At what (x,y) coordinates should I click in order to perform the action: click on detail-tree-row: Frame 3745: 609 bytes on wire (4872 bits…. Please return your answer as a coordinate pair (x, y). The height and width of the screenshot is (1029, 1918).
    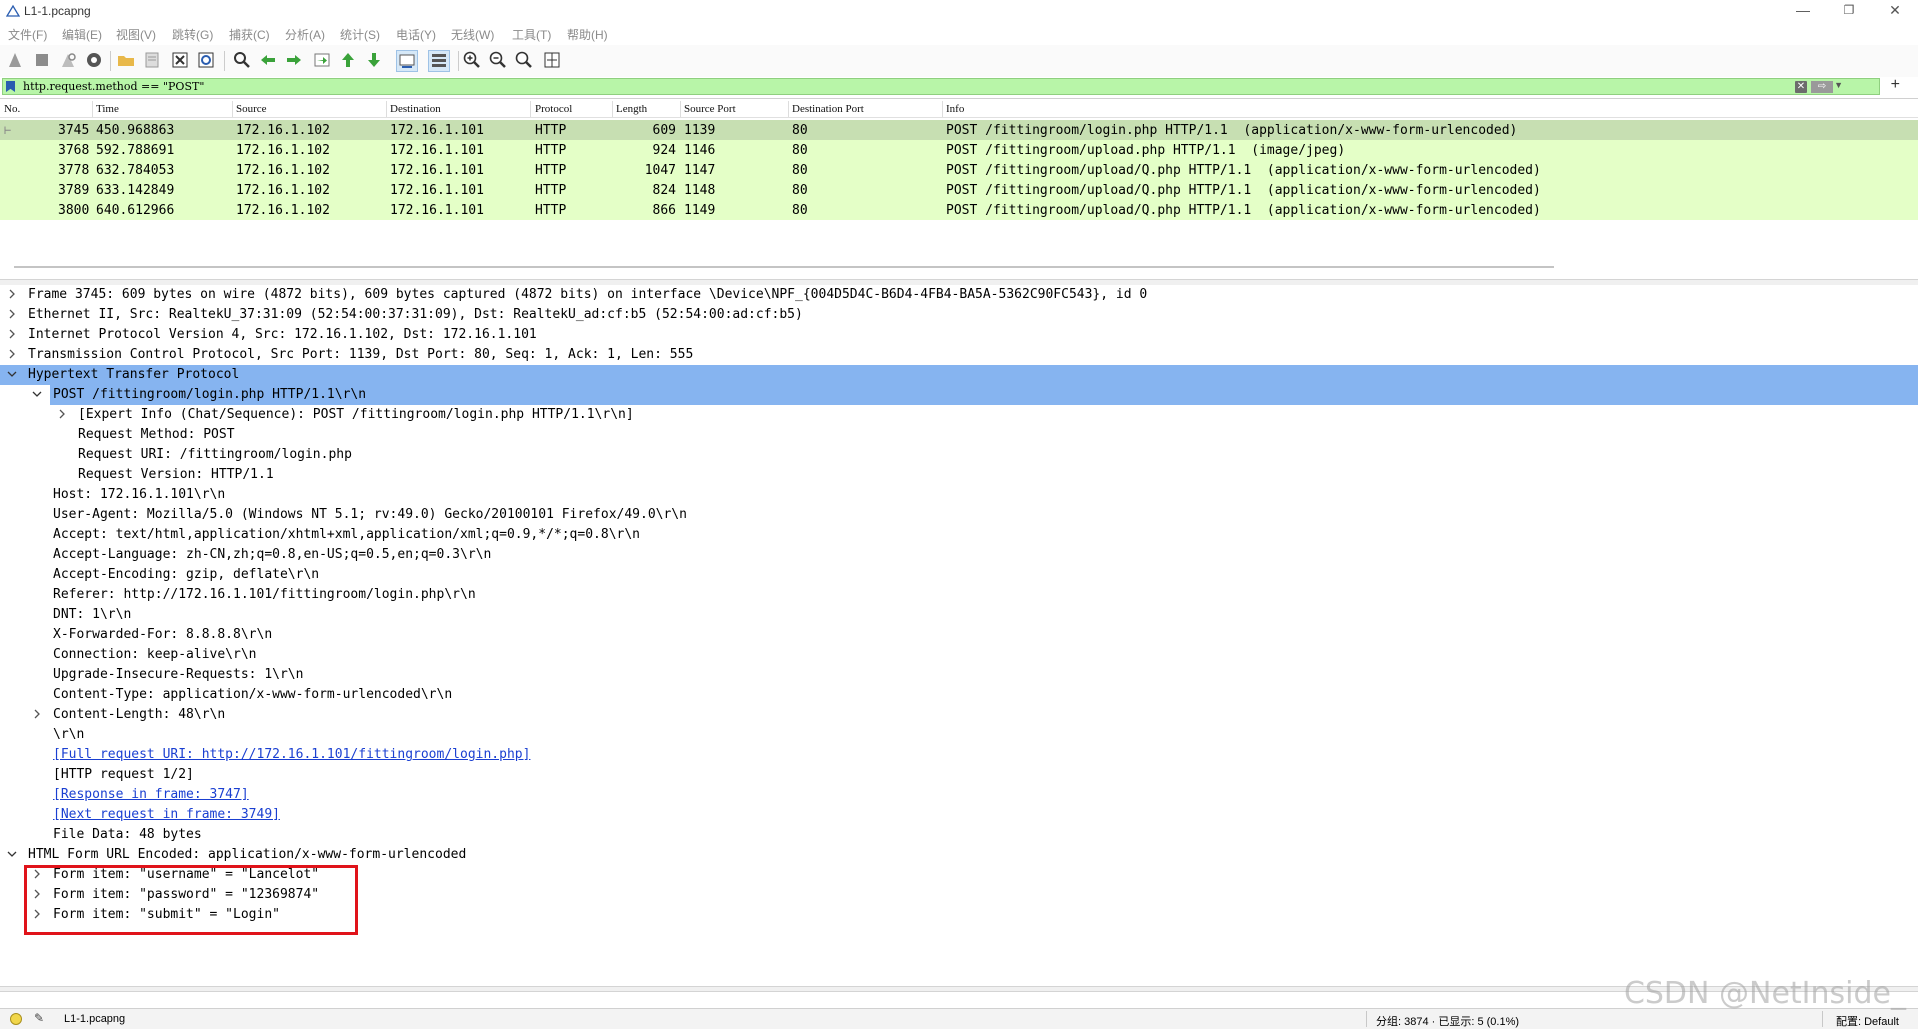
    Looking at the image, I should click on (959, 295).